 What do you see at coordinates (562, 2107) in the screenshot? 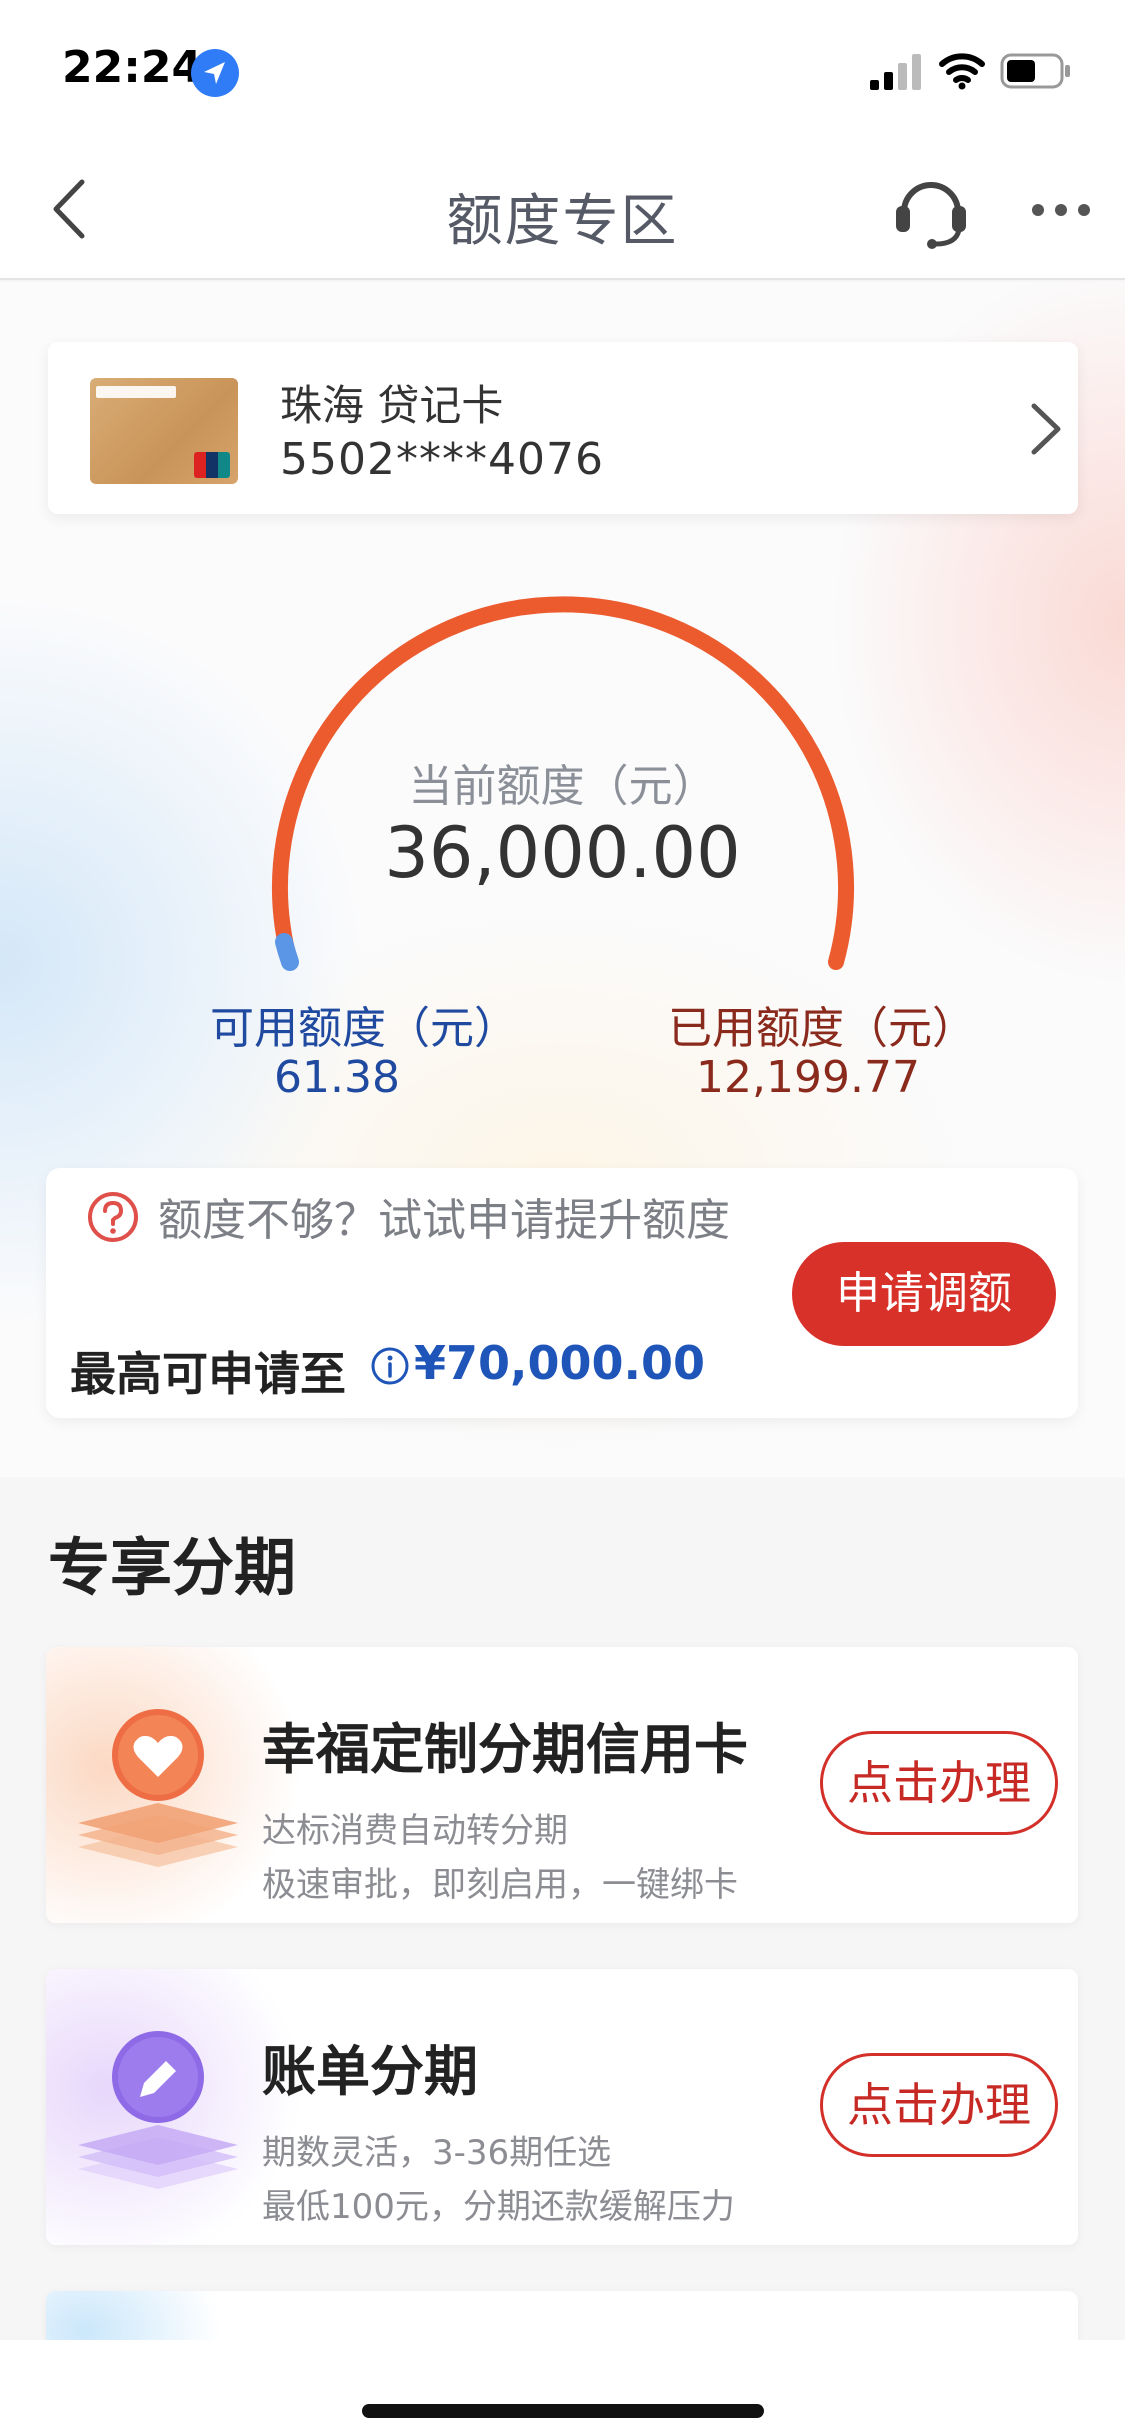
I see `product-card-bill-installment: 账单分期 期数灵活，3-36期任选 最低100元，分期还款缓解压力 点击办理` at bounding box center [562, 2107].